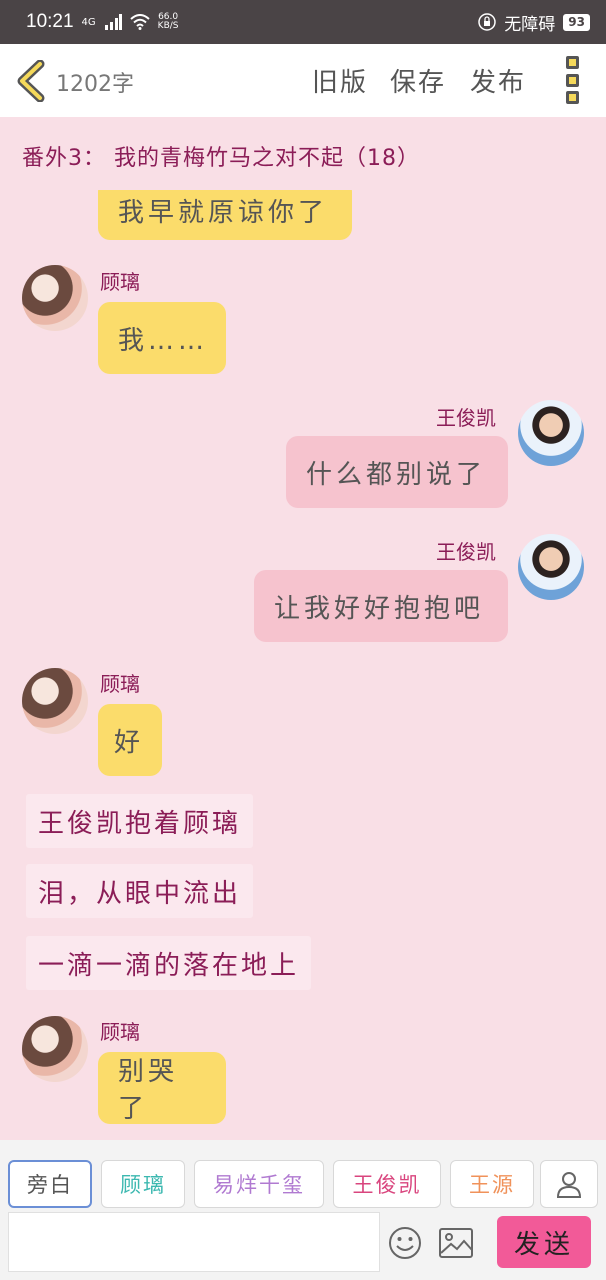  What do you see at coordinates (168, 21) in the screenshot?
I see `network-speed: 66.0 KB/S` at bounding box center [168, 21].